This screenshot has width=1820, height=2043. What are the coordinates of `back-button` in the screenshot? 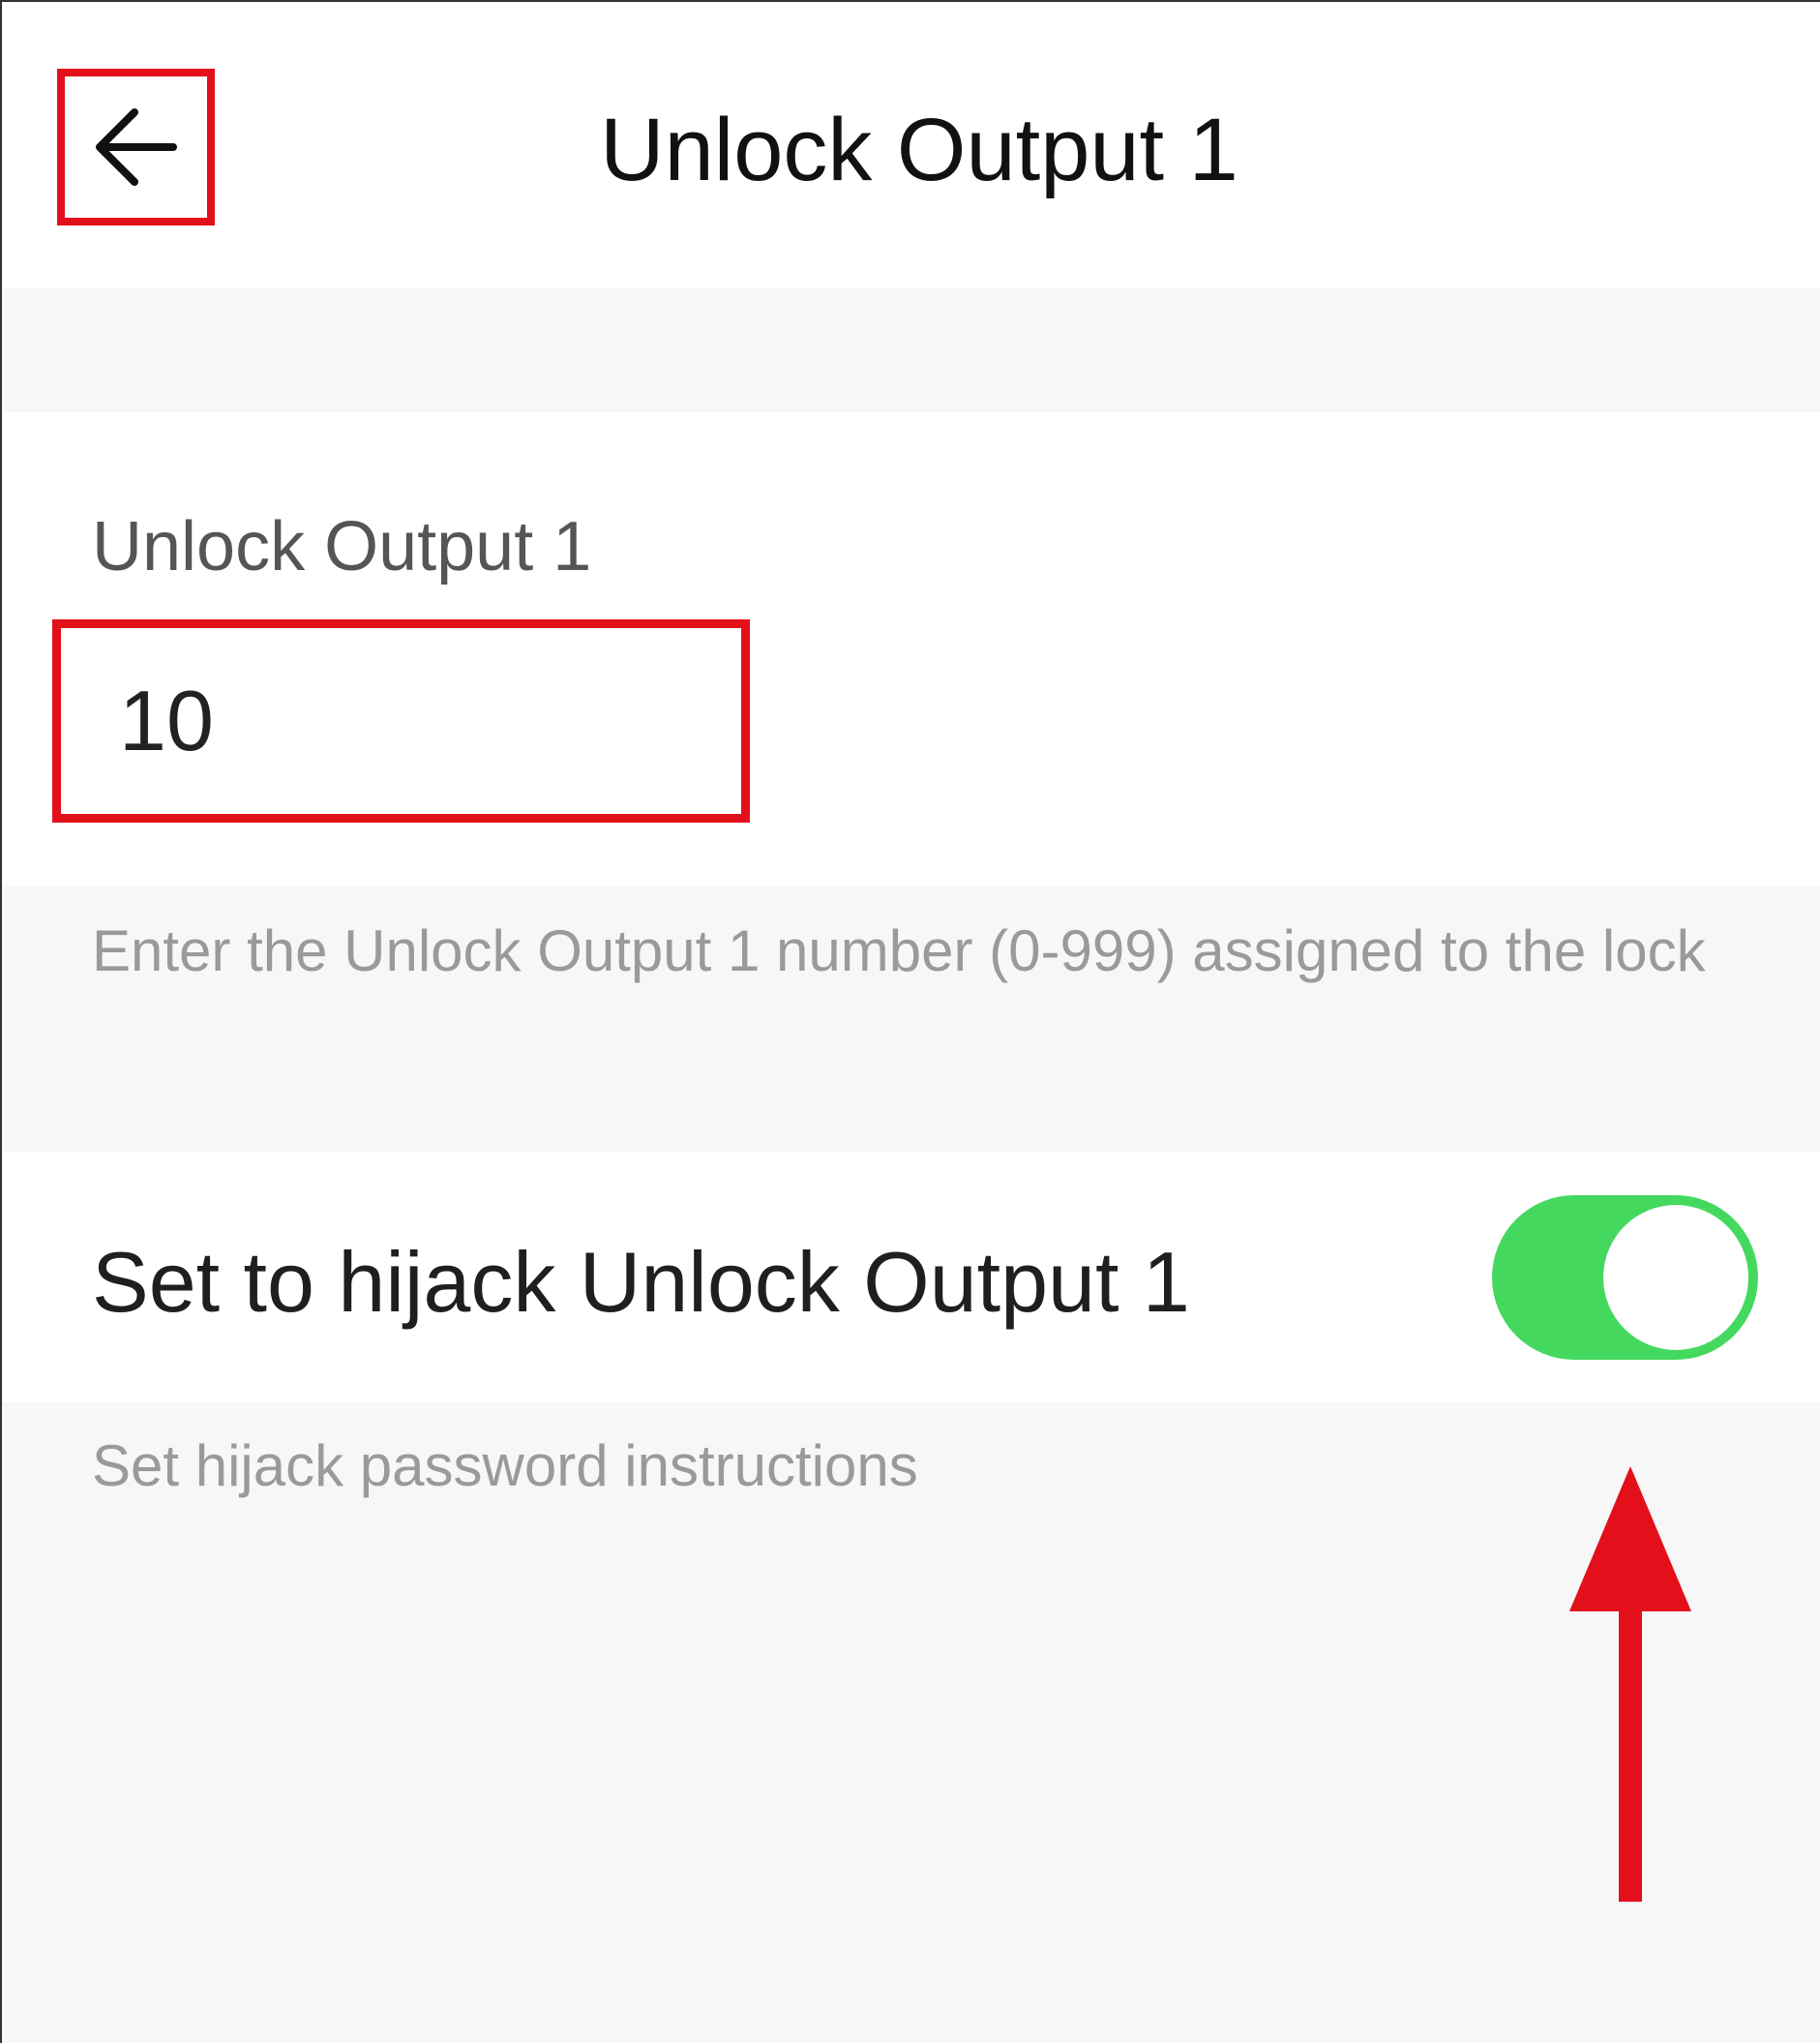 It's located at (136, 147).